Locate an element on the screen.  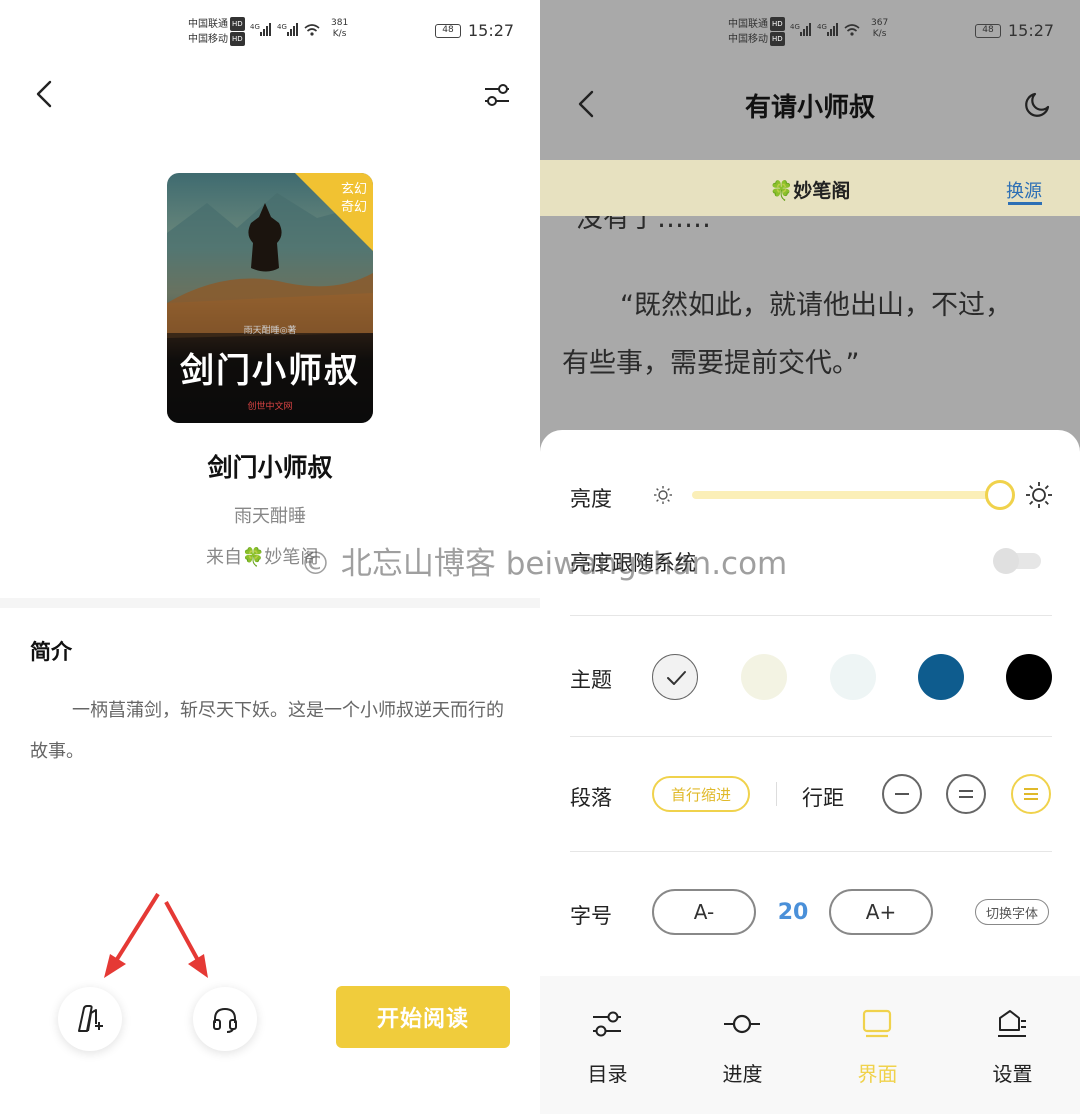
theme-label: 主题 is located at coordinates (591, 680).